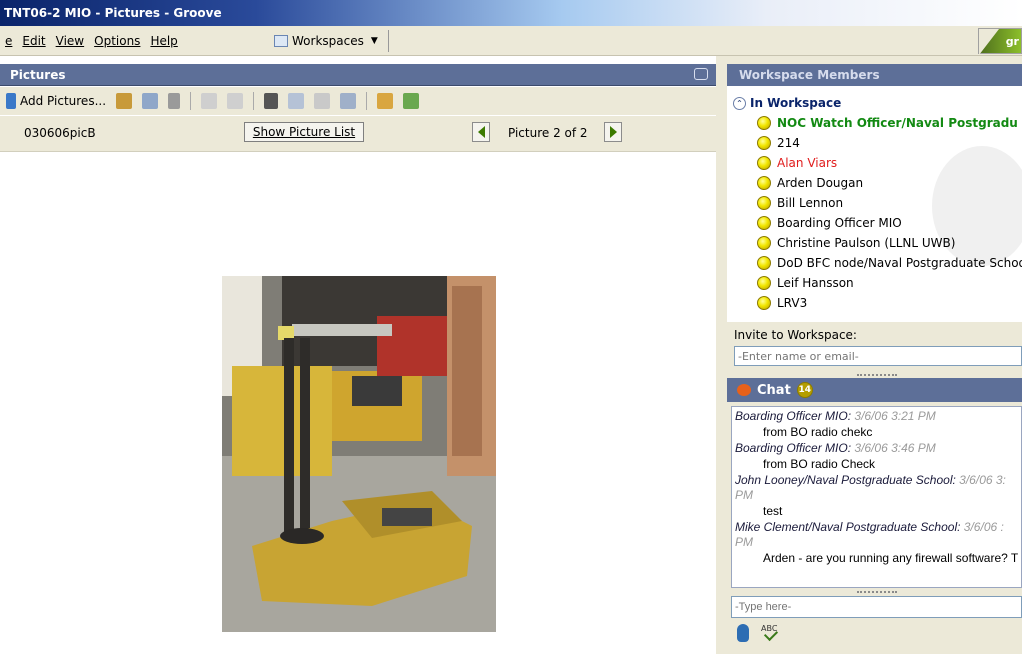  What do you see at coordinates (322, 101) in the screenshot?
I see `paste-icon` at bounding box center [322, 101].